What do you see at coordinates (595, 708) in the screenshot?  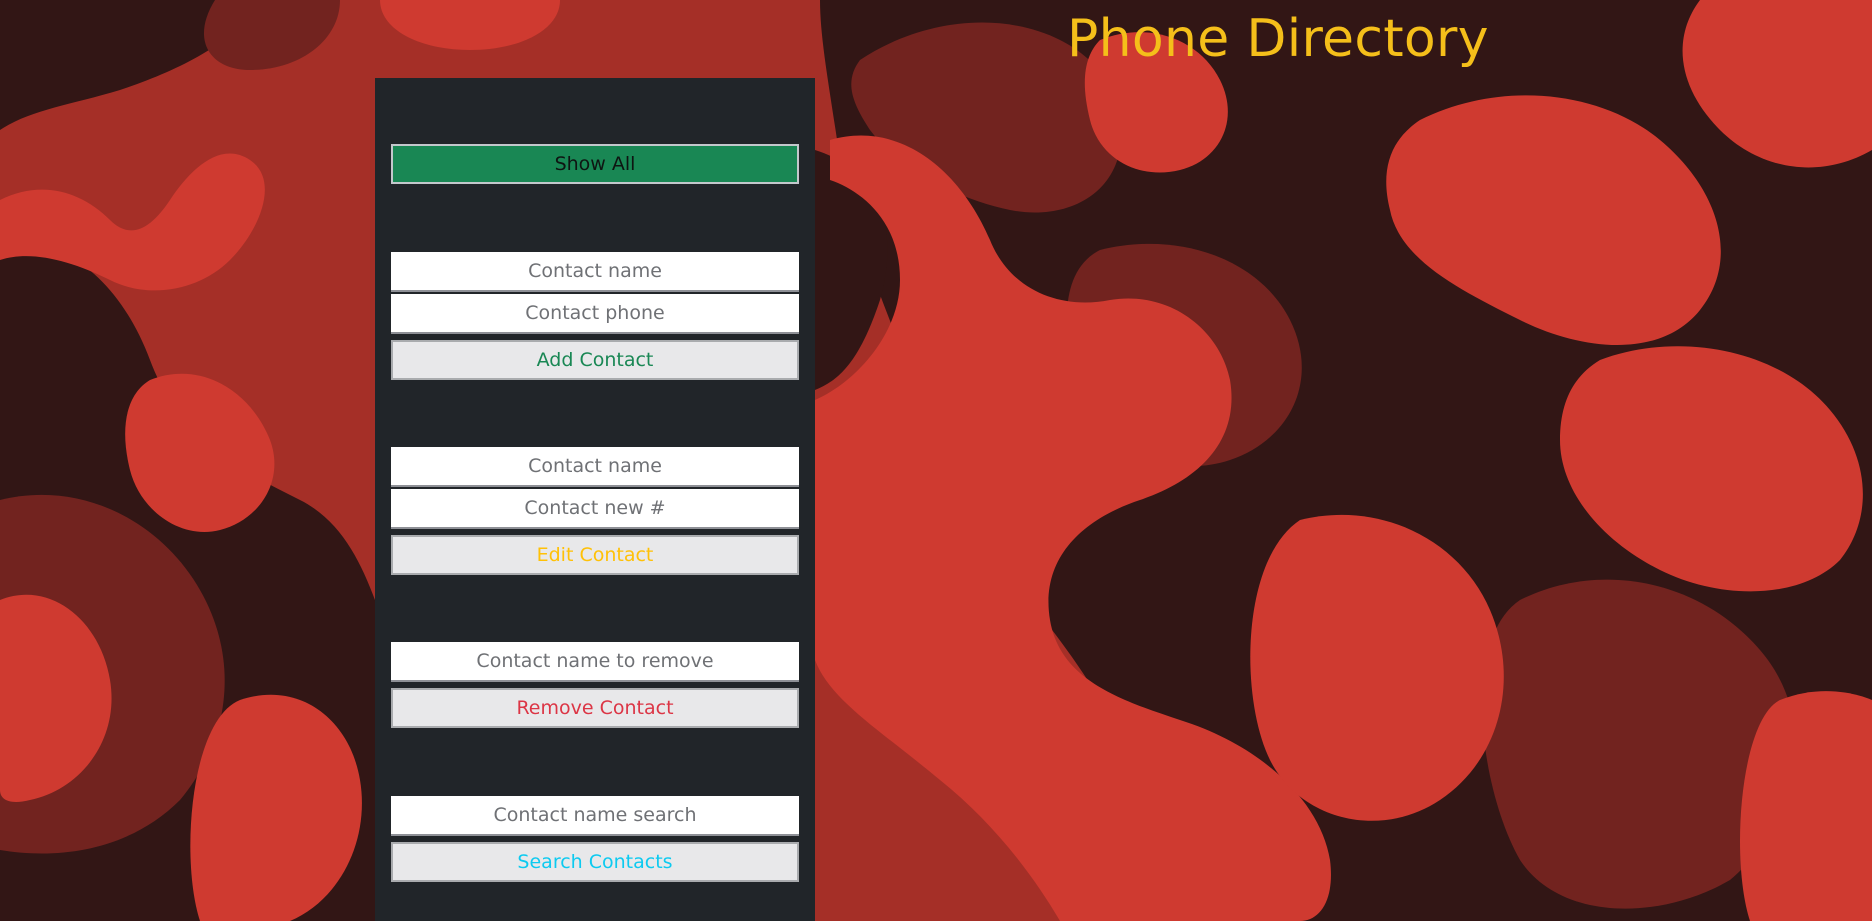 I see `remove-contact-button: Remove Contact` at bounding box center [595, 708].